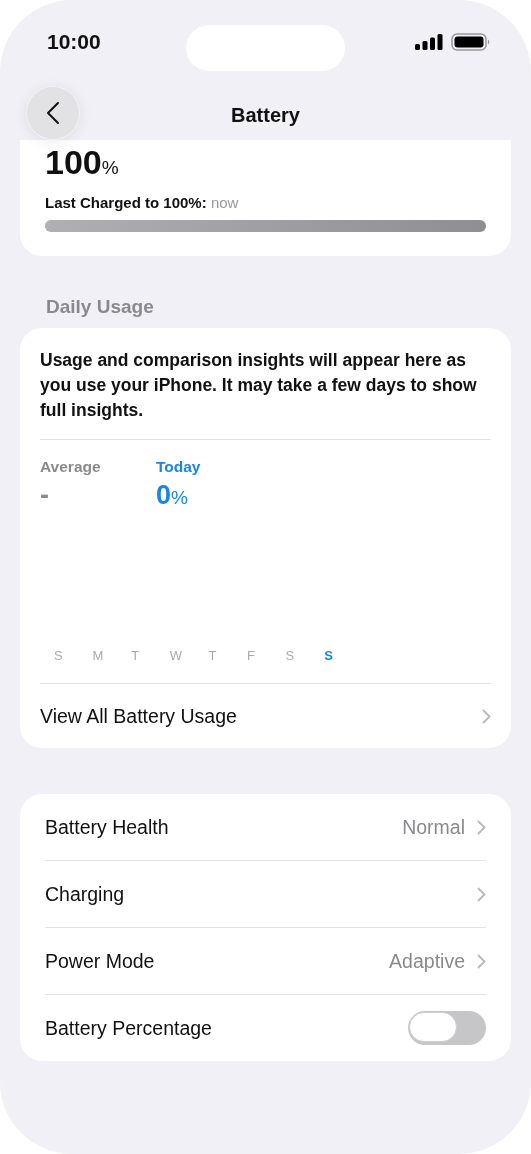 Image resolution: width=531 pixels, height=1154 pixels. Describe the element at coordinates (53, 113) in the screenshot. I see `back-chevron-icon` at that location.